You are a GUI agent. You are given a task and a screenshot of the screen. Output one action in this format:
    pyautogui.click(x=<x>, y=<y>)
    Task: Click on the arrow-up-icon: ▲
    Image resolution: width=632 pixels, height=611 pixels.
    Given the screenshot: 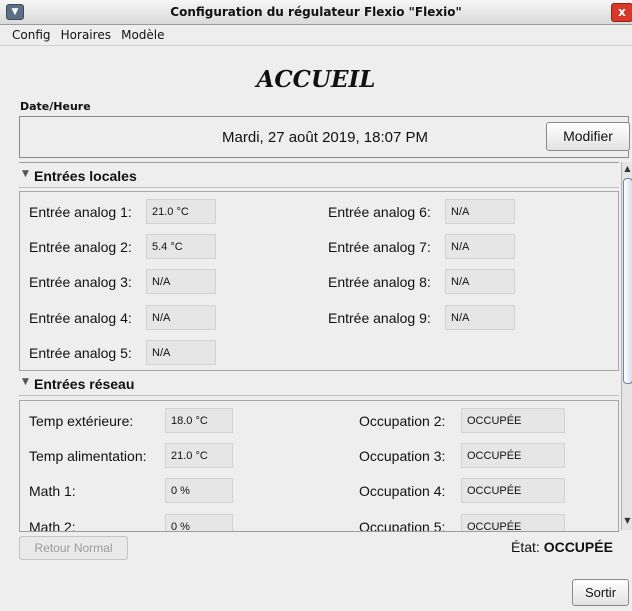 What is the action you would take?
    pyautogui.click(x=627, y=169)
    